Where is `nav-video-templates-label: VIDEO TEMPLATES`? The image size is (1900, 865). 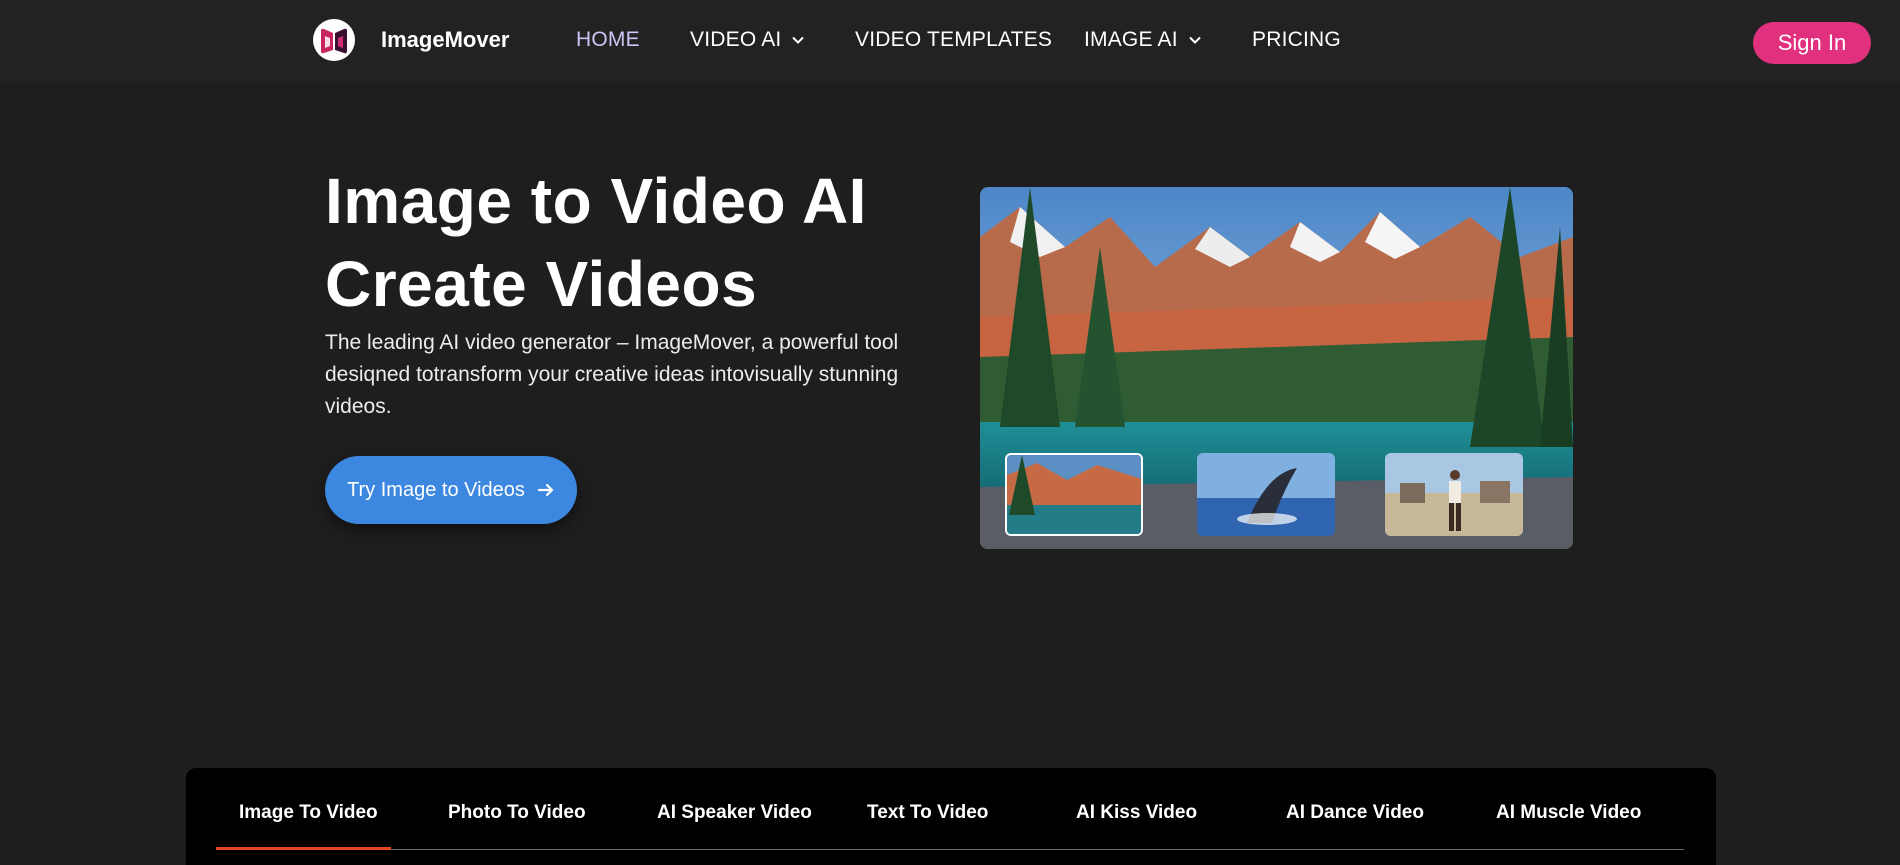 nav-video-templates-label: VIDEO TEMPLATES is located at coordinates (954, 39).